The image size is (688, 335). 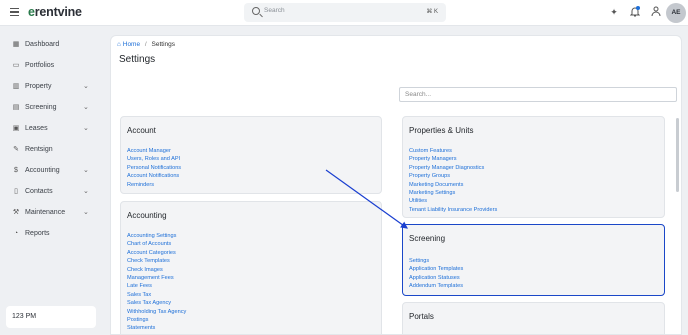 What do you see at coordinates (441, 130) in the screenshot?
I see `card-title: Properties & Units` at bounding box center [441, 130].